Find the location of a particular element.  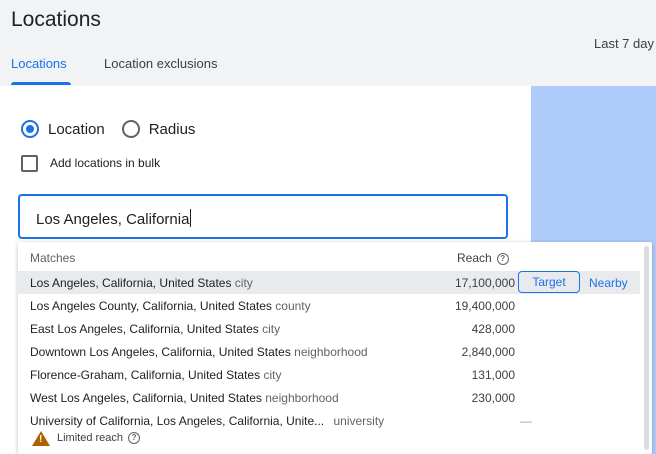

bulk-checkbox-label: Add locations in bulk is located at coordinates (105, 163).